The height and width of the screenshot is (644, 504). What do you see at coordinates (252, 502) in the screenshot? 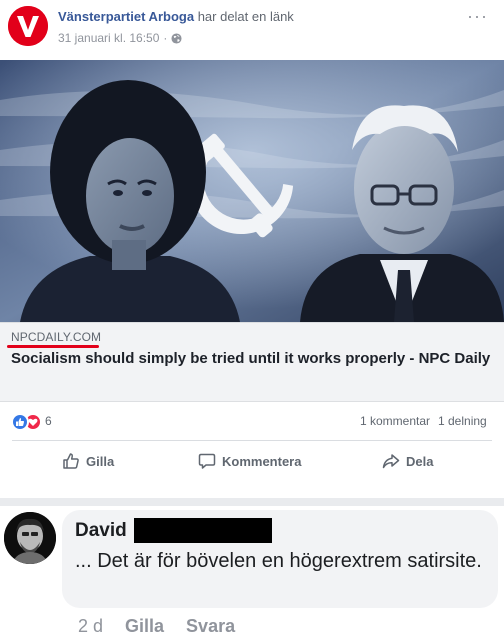
I see `section-divider` at bounding box center [252, 502].